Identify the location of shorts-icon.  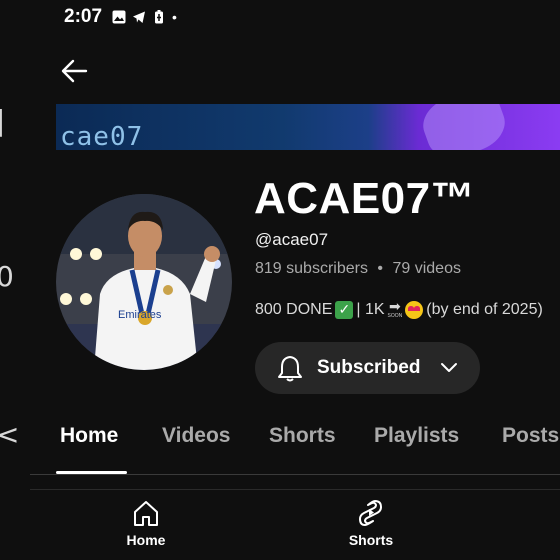
(370, 513).